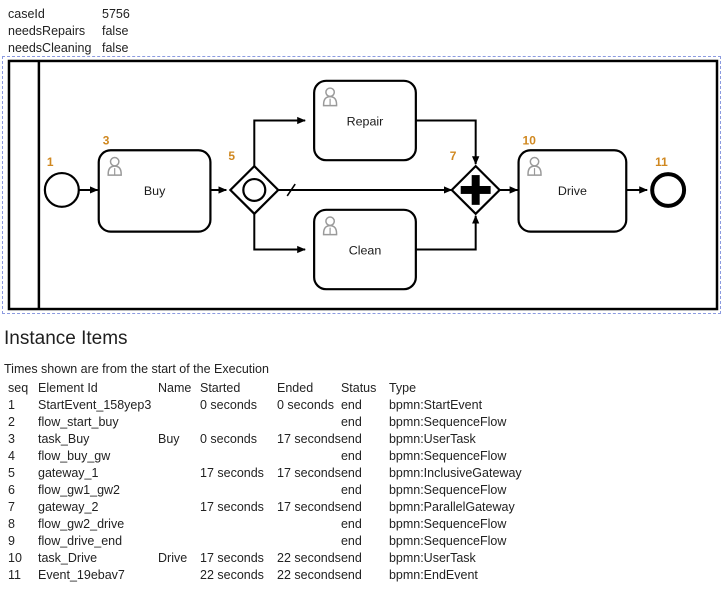  I want to click on task-drive-label: Drive, so click(572, 191).